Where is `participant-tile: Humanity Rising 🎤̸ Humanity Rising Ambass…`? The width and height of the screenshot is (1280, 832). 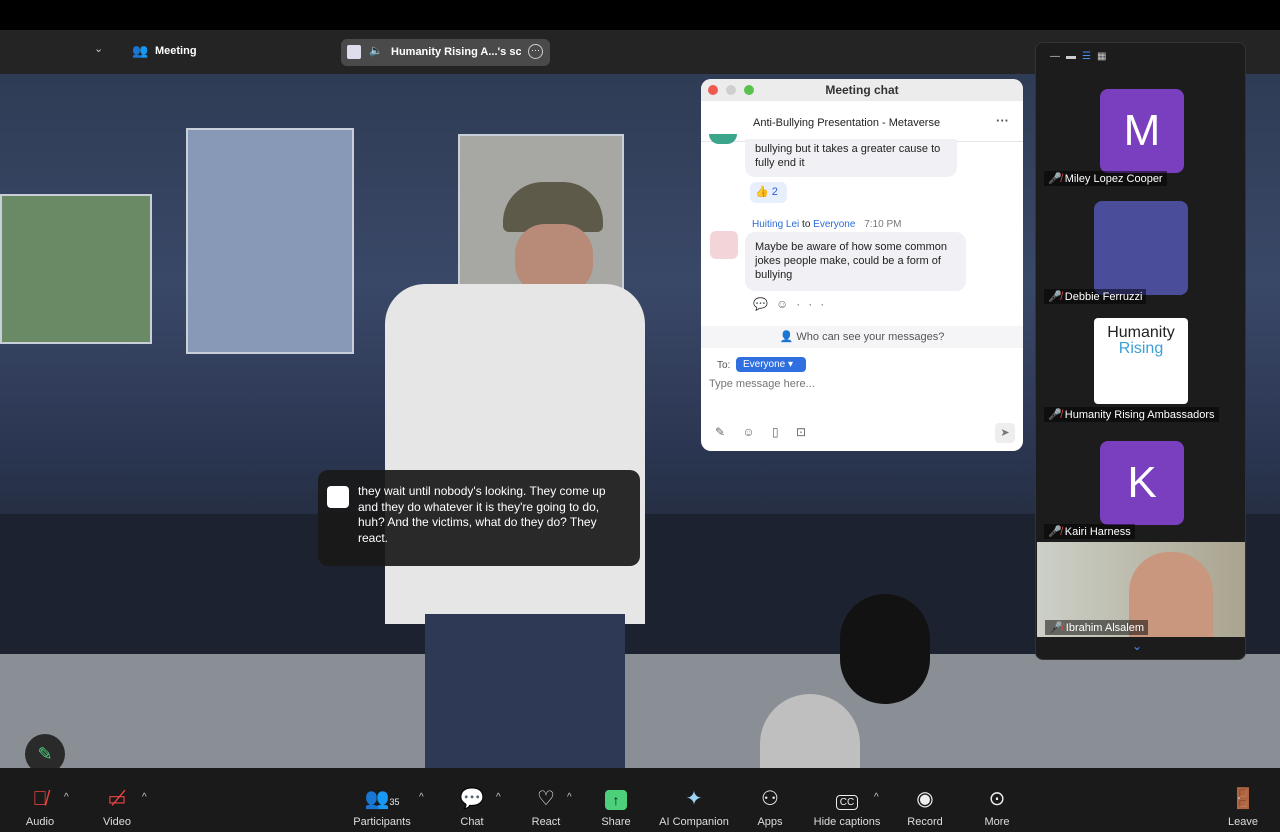
participant-tile: Humanity Rising 🎤̸ Humanity Rising Ambass… is located at coordinates (1140, 371).